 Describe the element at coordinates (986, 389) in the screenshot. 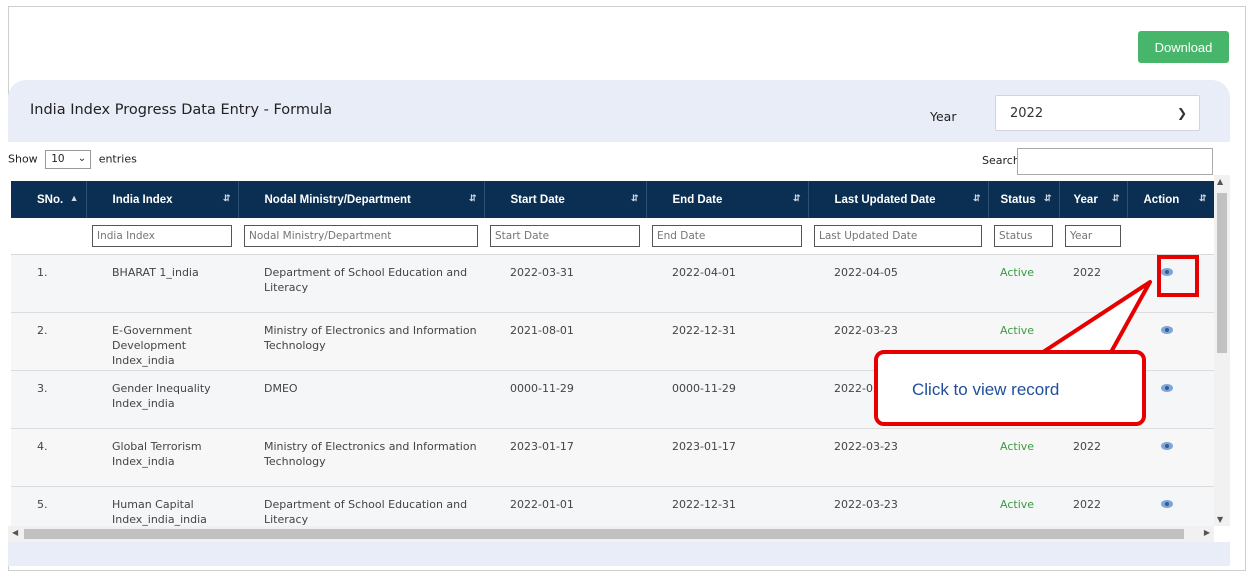

I see `callout-text: Click to view record` at that location.